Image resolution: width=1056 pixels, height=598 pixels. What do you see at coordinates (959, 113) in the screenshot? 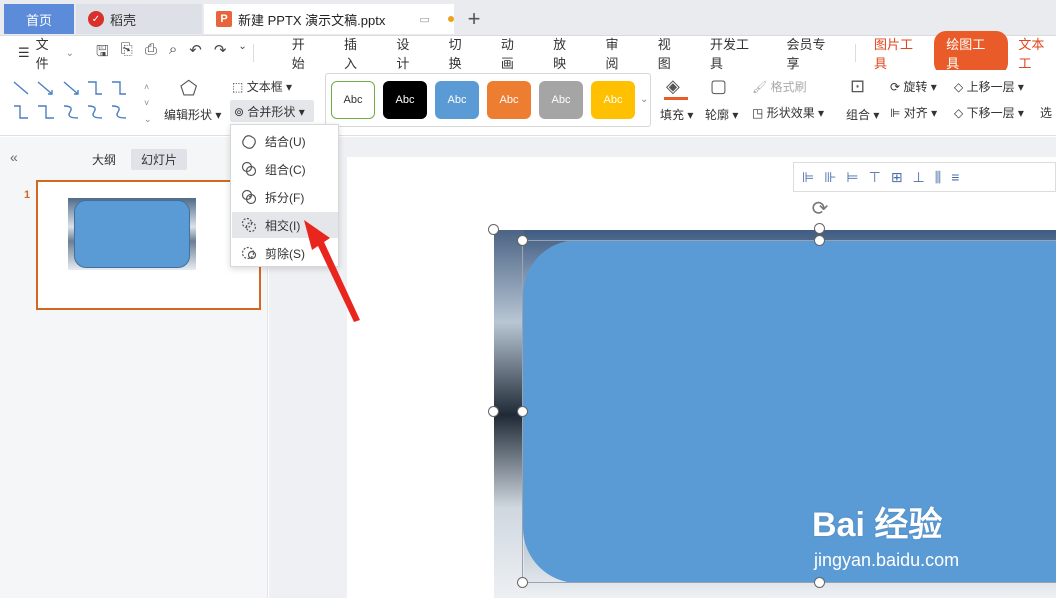
I see `send-backward-icon: ◇` at bounding box center [959, 113].